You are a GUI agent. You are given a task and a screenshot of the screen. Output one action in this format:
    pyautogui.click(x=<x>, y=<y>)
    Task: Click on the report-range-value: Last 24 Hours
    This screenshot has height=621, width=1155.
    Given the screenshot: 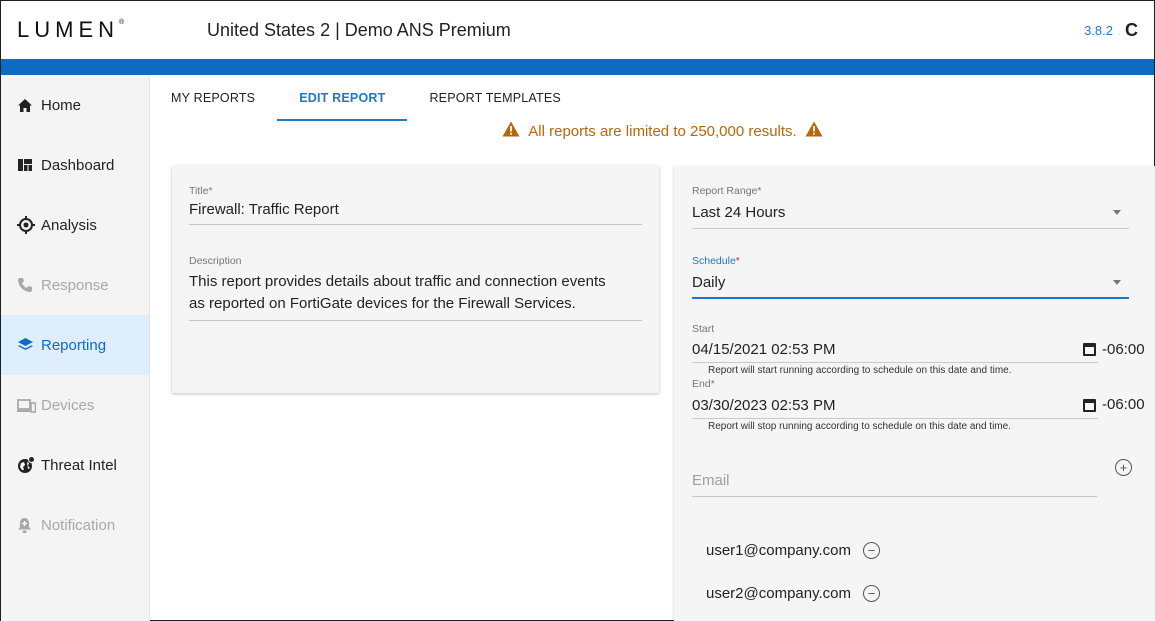 What is the action you would take?
    pyautogui.click(x=739, y=212)
    